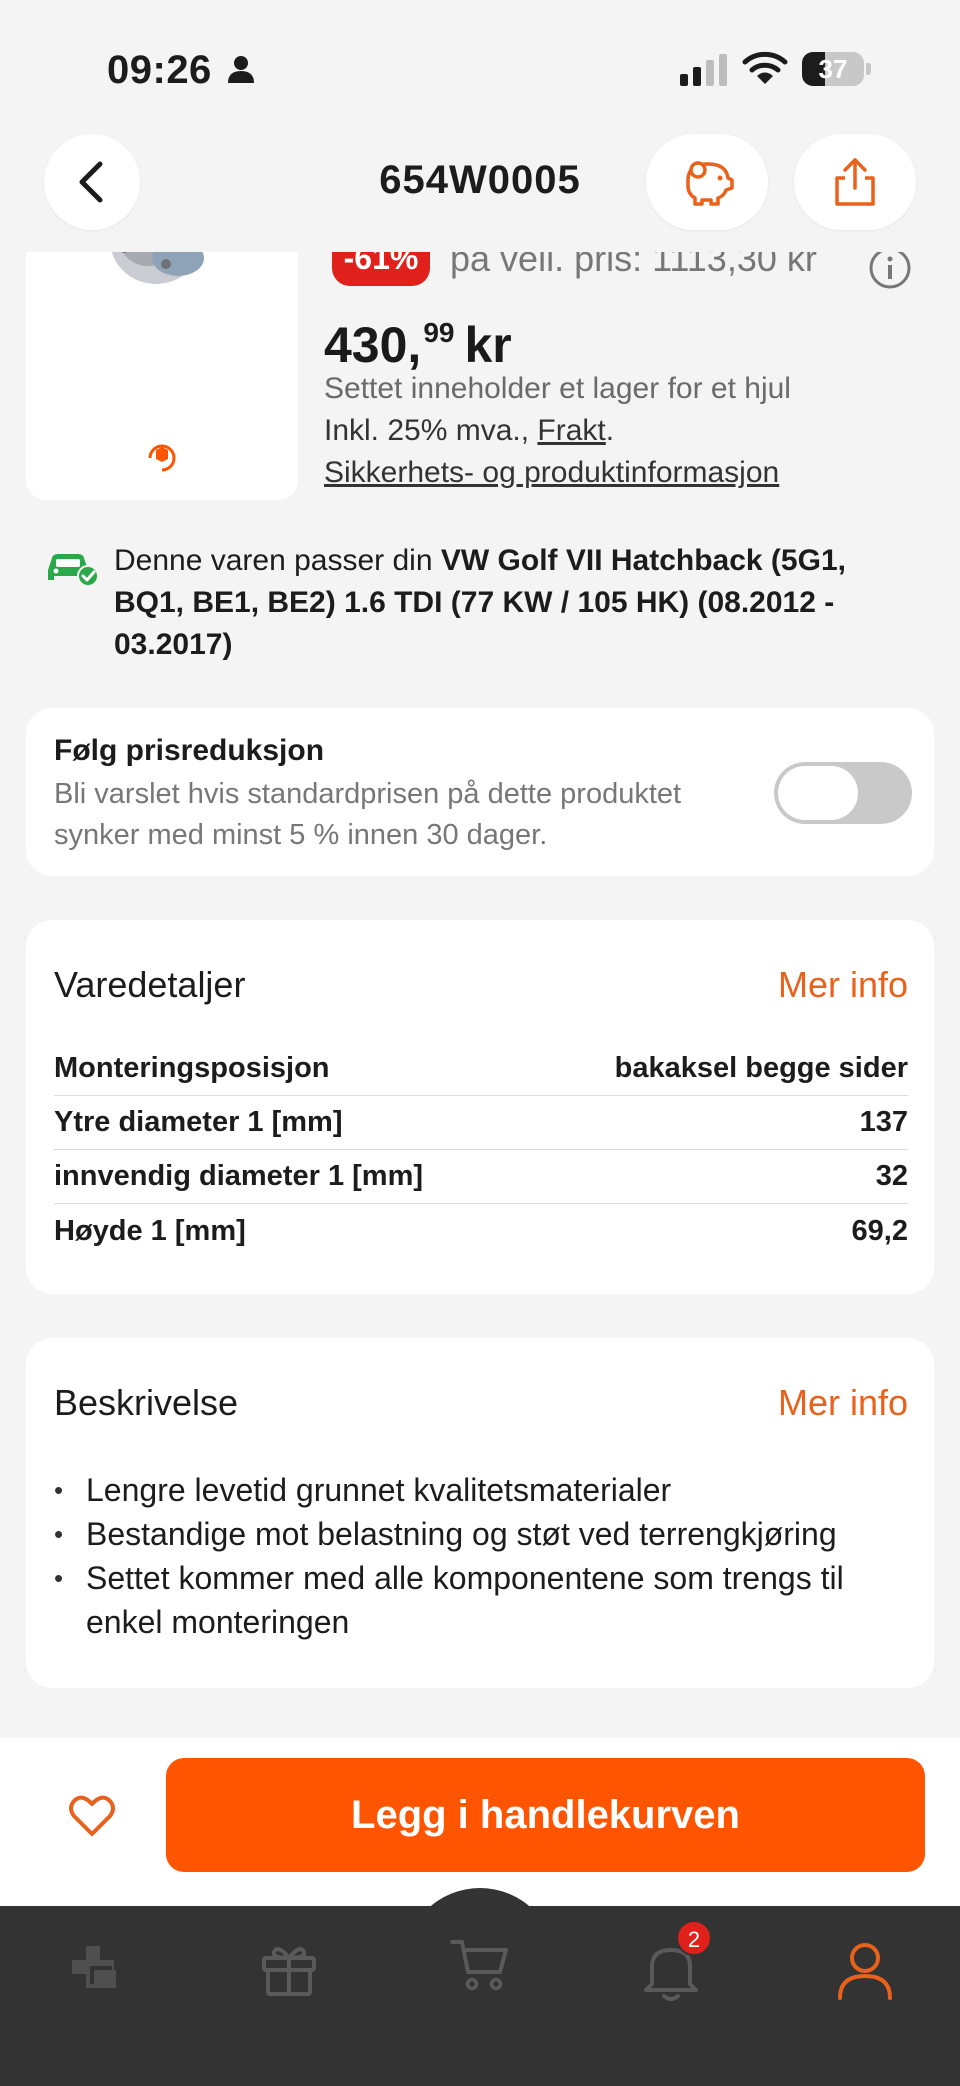 The width and height of the screenshot is (960, 2086). What do you see at coordinates (765, 67) in the screenshot?
I see `wifi-icon` at bounding box center [765, 67].